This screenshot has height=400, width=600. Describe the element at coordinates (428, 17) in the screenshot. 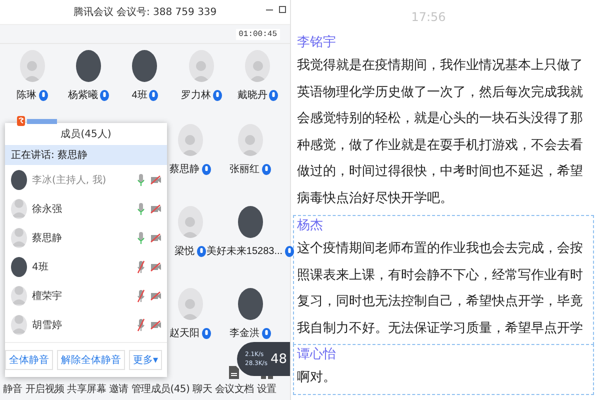

I see `chat-timestamp: 17:56` at that location.